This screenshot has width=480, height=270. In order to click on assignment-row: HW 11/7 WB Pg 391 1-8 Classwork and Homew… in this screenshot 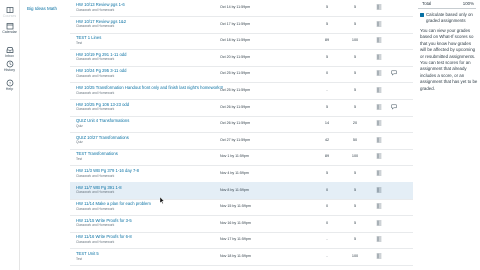, I will do `click(241, 190)`.